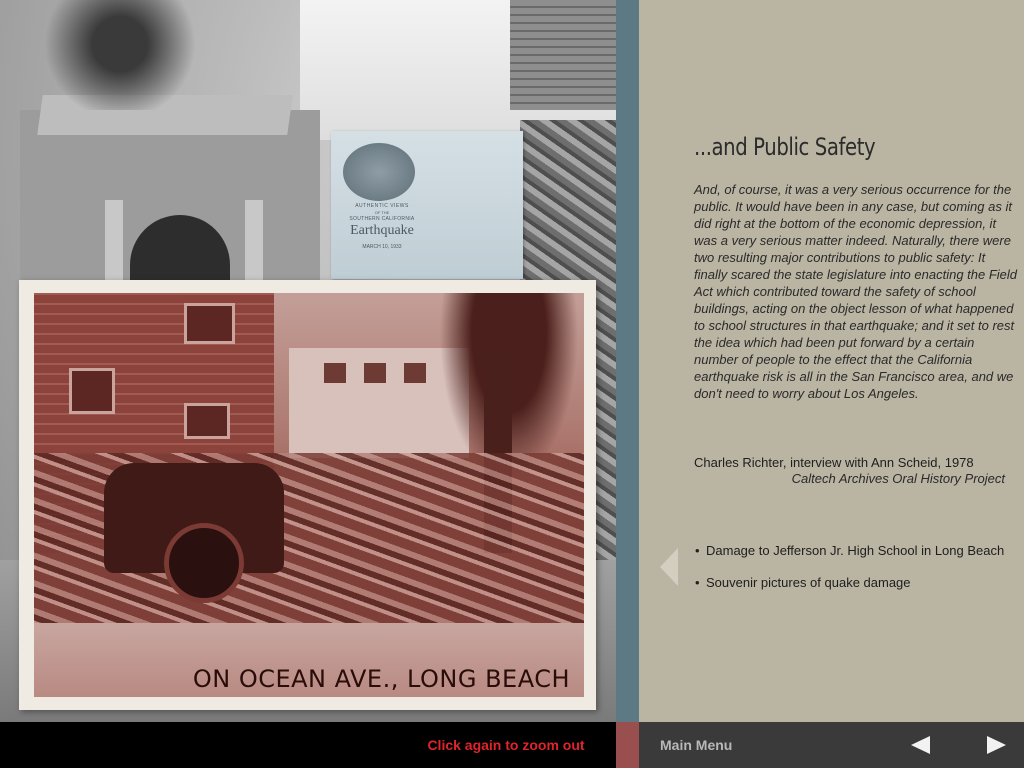 This screenshot has height=768, width=1024. Describe the element at coordinates (785, 147) in the screenshot. I see `section-heading: ...and Public Safety` at that location.